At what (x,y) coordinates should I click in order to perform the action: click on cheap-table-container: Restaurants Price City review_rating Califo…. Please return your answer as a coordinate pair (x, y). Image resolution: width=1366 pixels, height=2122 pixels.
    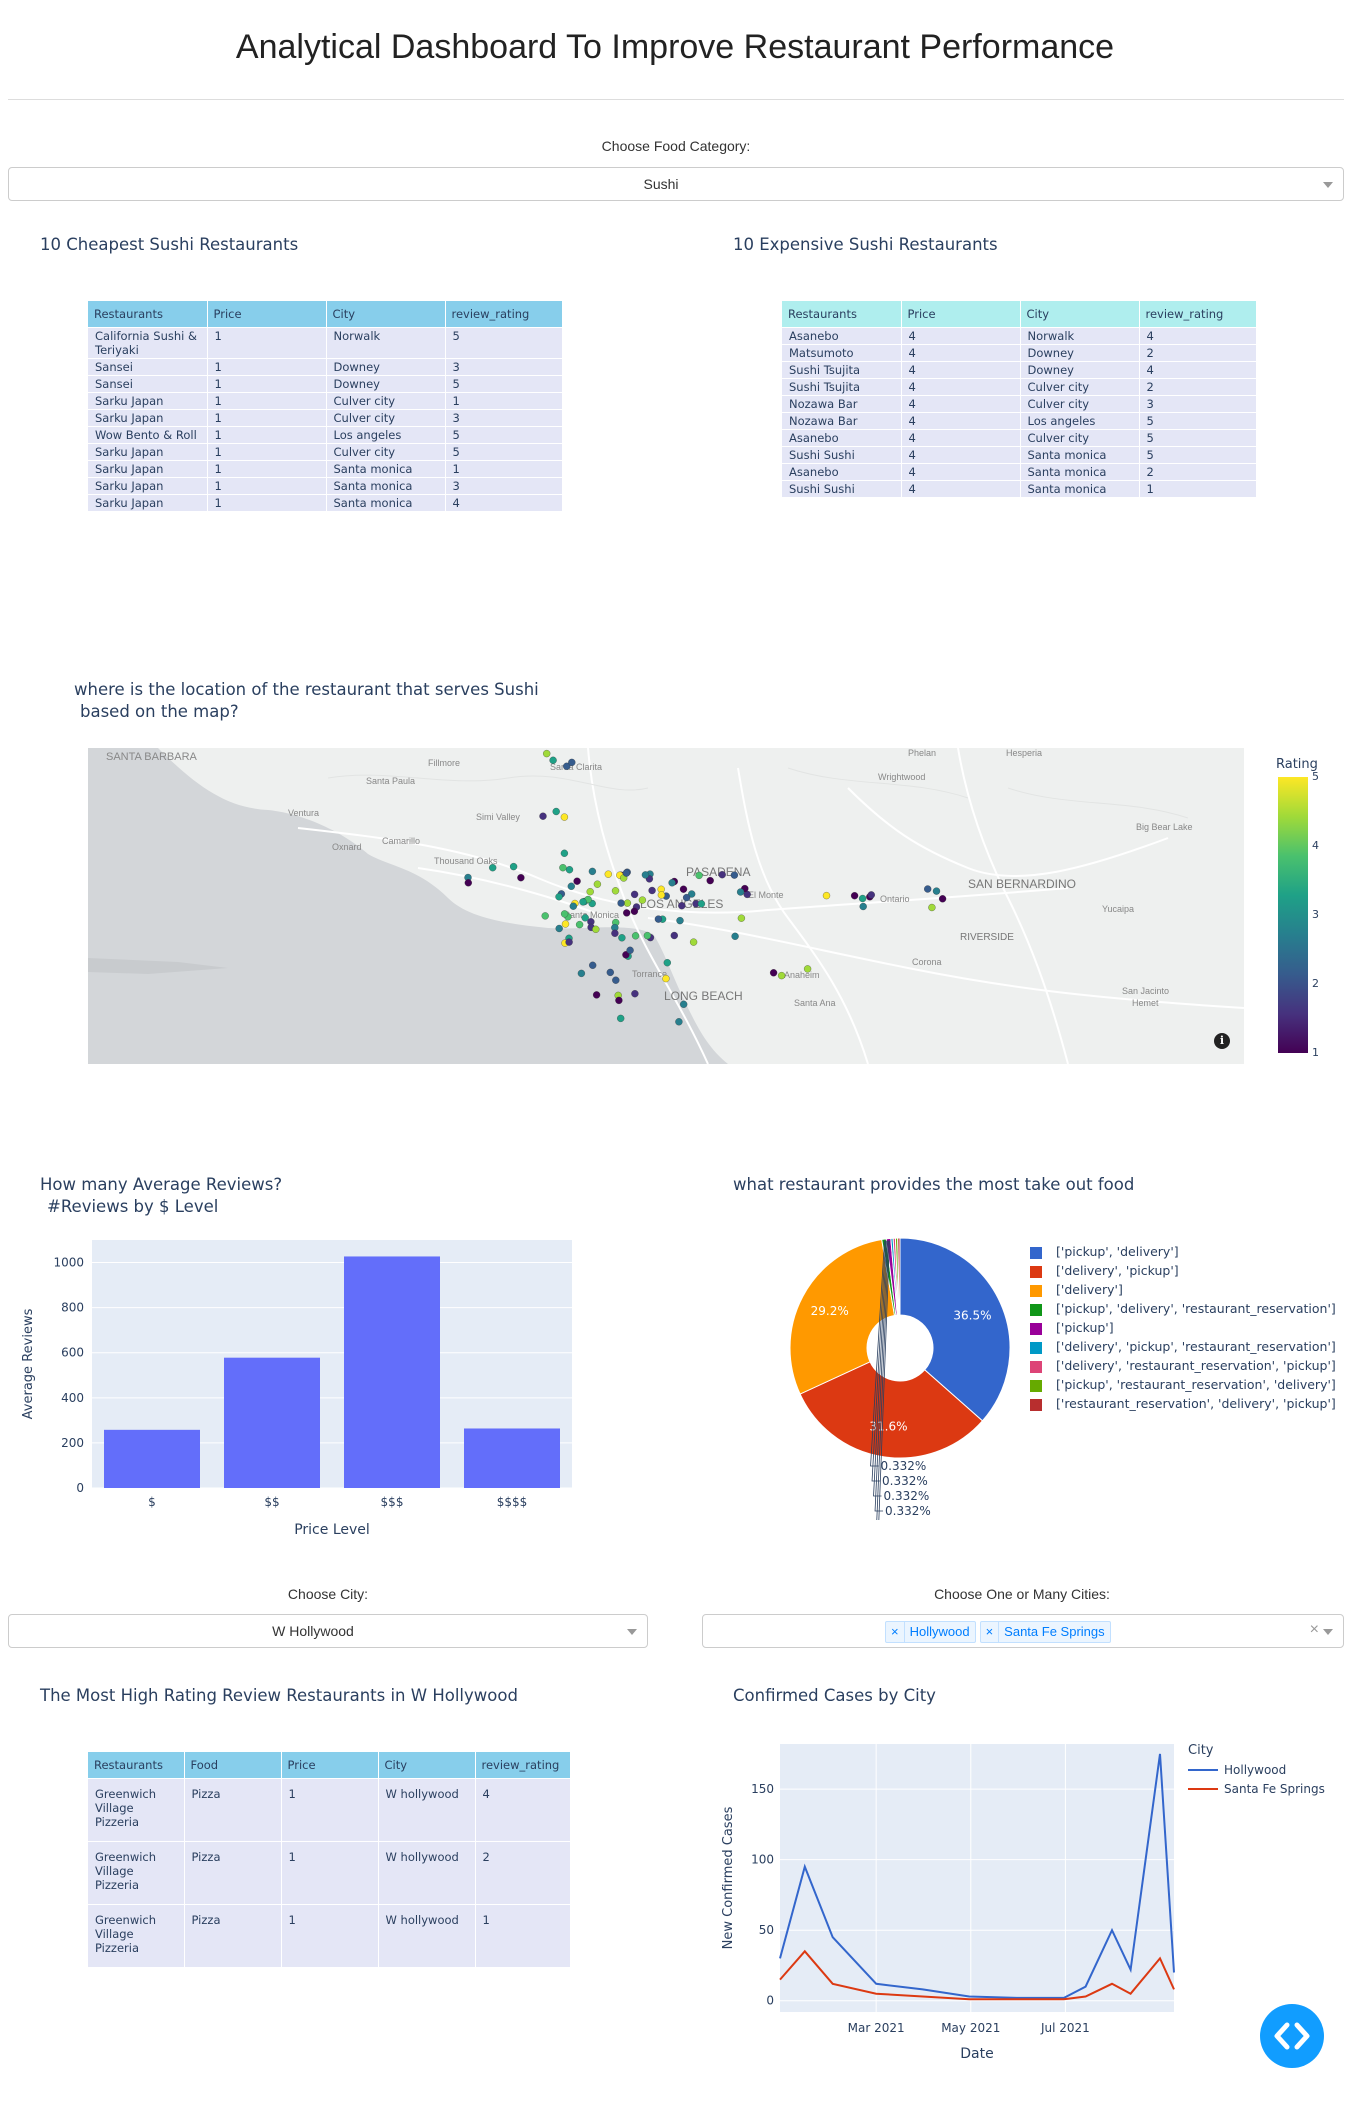
    Looking at the image, I should click on (325, 435).